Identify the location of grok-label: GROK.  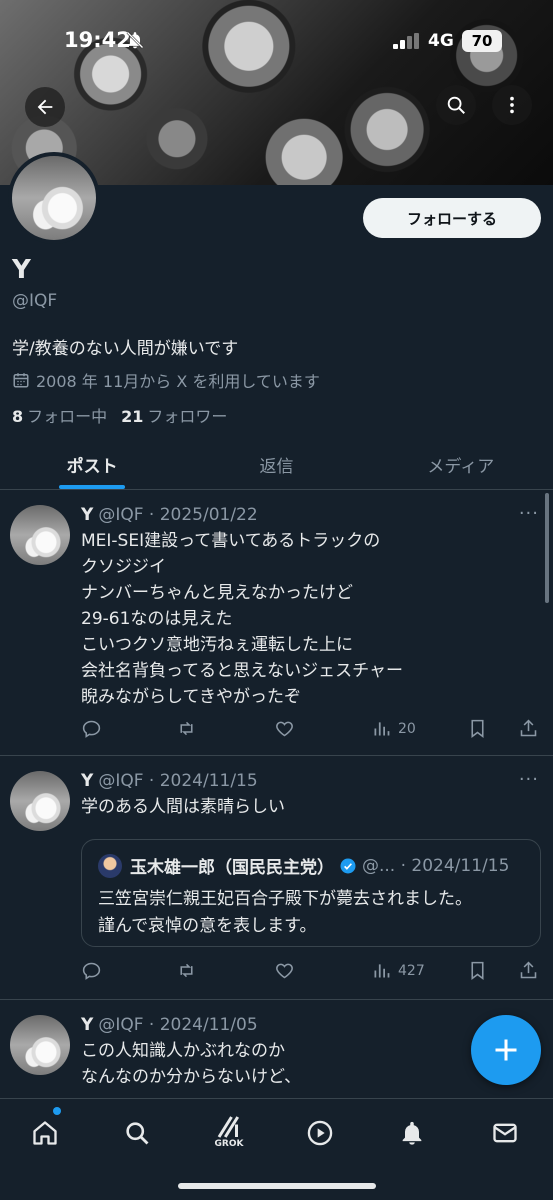
(229, 1144).